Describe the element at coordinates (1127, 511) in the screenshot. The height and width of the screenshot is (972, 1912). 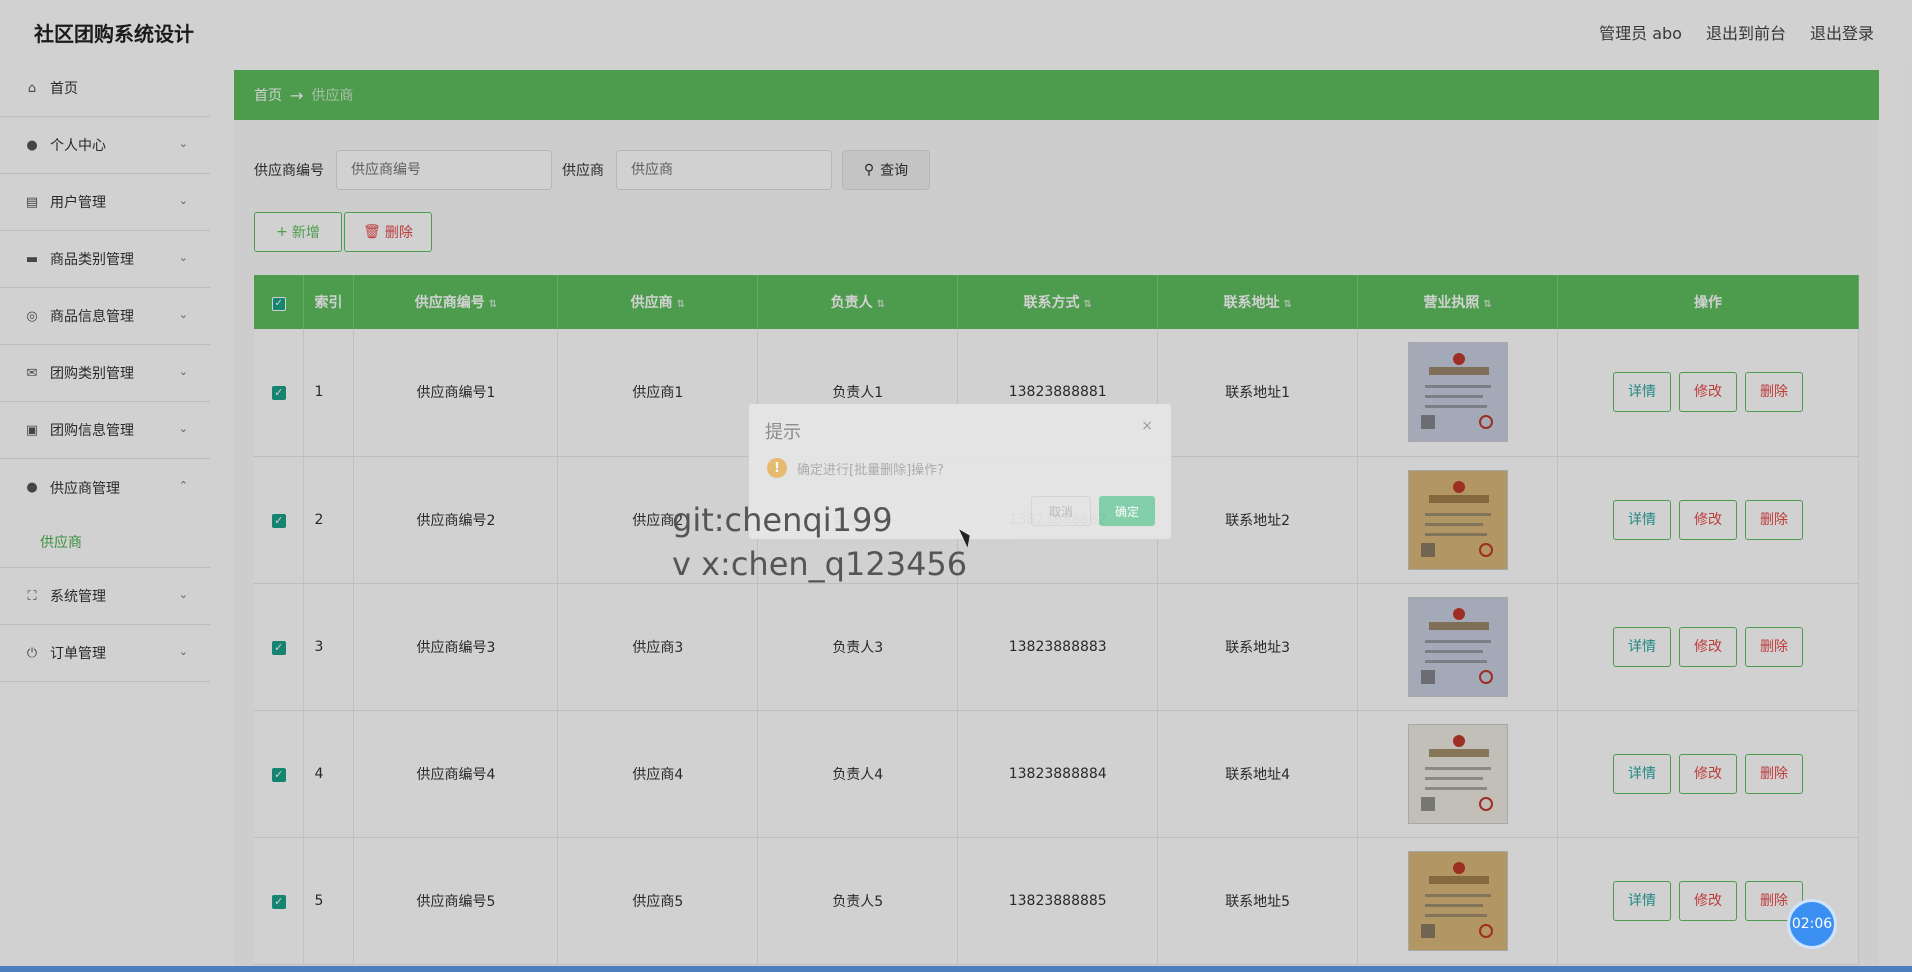
I see `confirm-button: 确定` at that location.